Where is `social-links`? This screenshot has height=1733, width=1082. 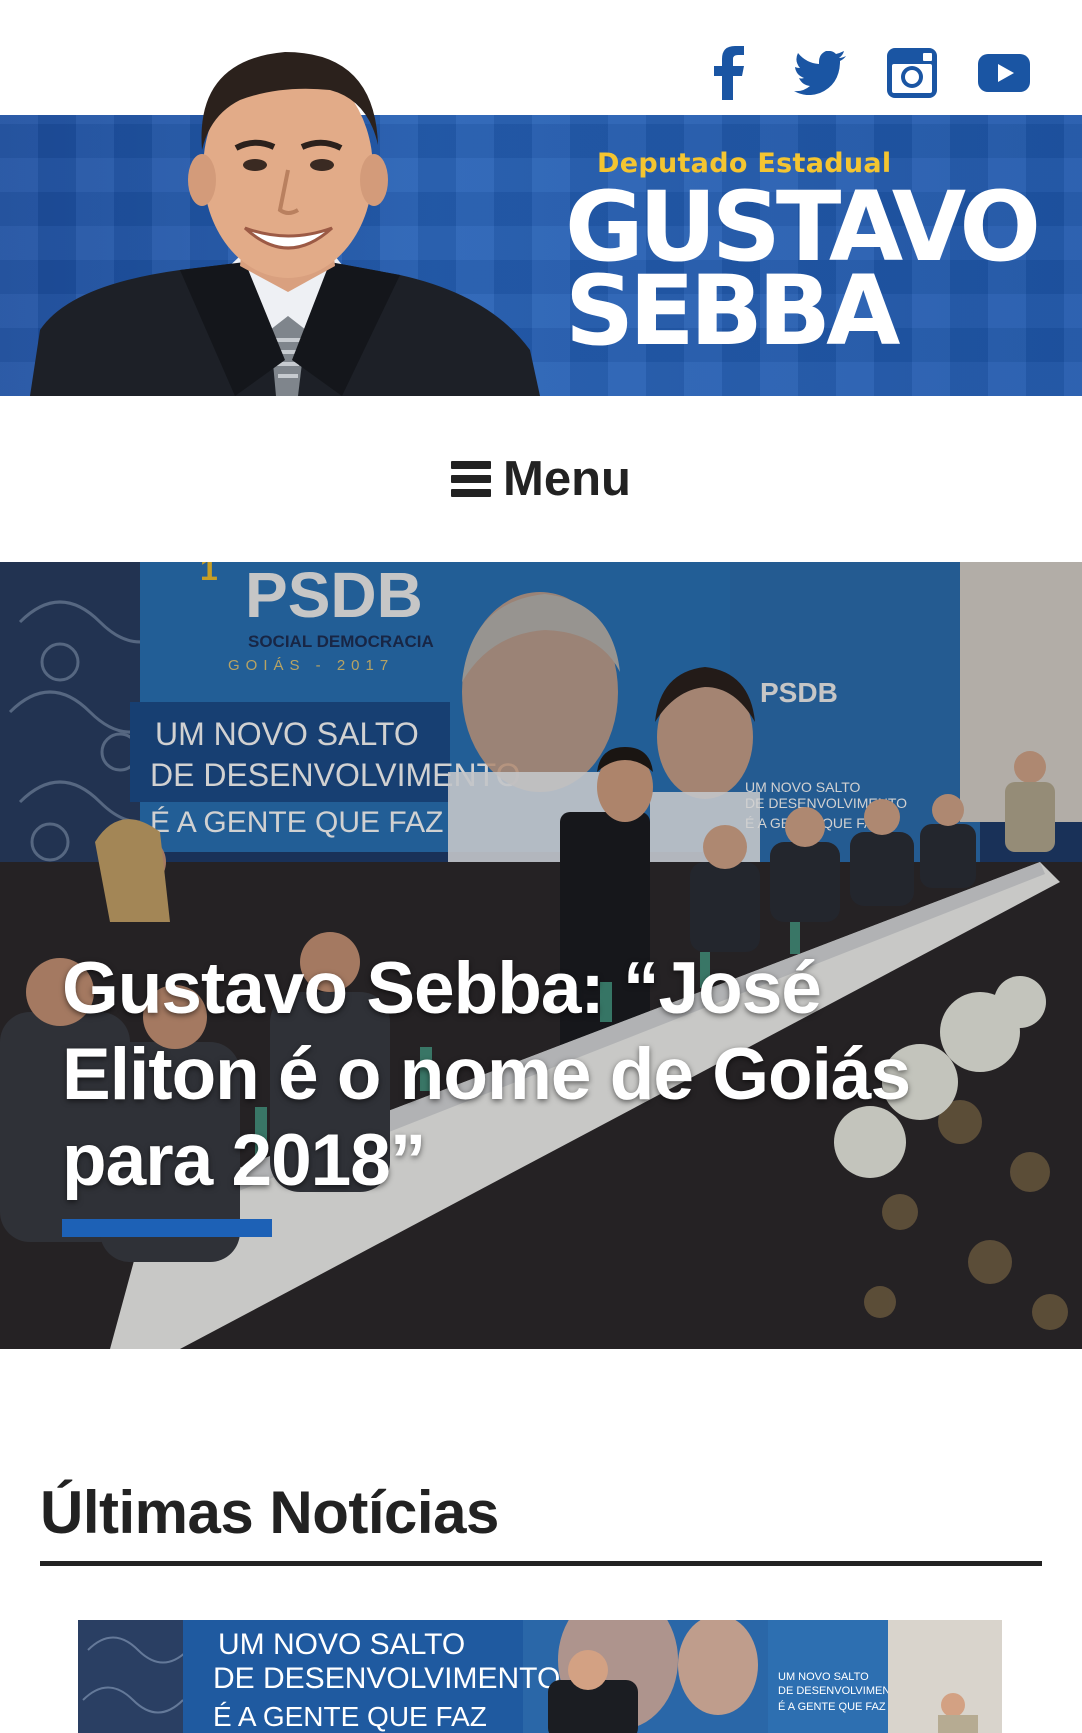 social-links is located at coordinates (866, 73).